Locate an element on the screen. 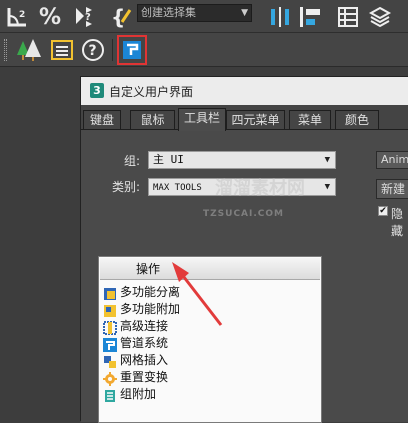  layers-icon is located at coordinates (380, 17).